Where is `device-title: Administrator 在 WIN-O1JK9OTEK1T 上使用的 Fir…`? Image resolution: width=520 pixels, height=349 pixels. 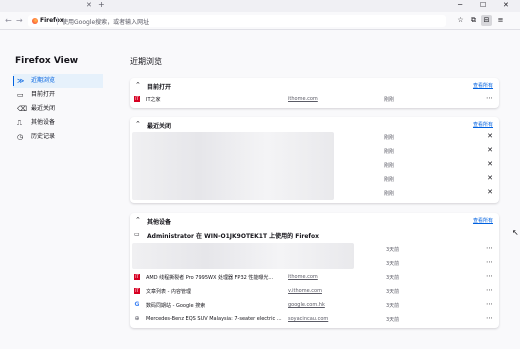 device-title: Administrator 在 WIN-O1JK9OTEK1T 上使用的 Fir… is located at coordinates (233, 236).